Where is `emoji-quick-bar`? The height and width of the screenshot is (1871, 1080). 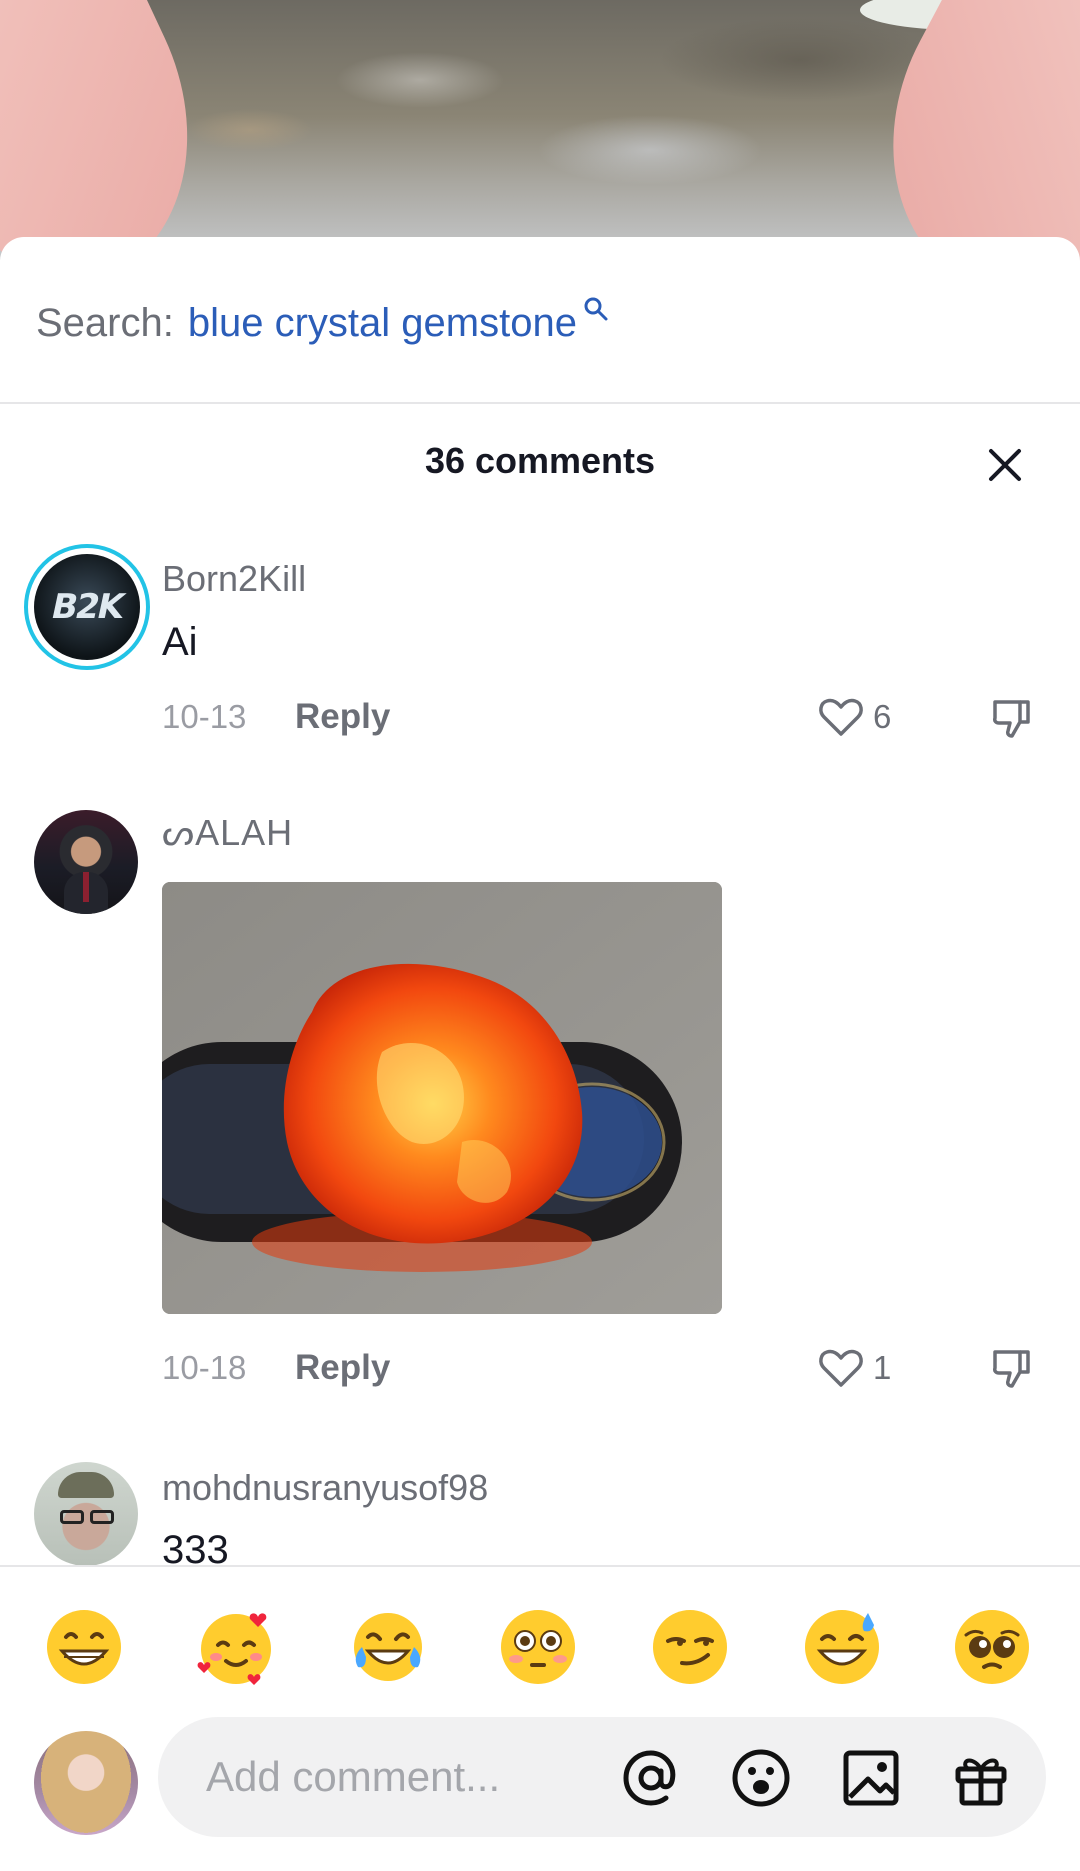 emoji-quick-bar is located at coordinates (540, 1640).